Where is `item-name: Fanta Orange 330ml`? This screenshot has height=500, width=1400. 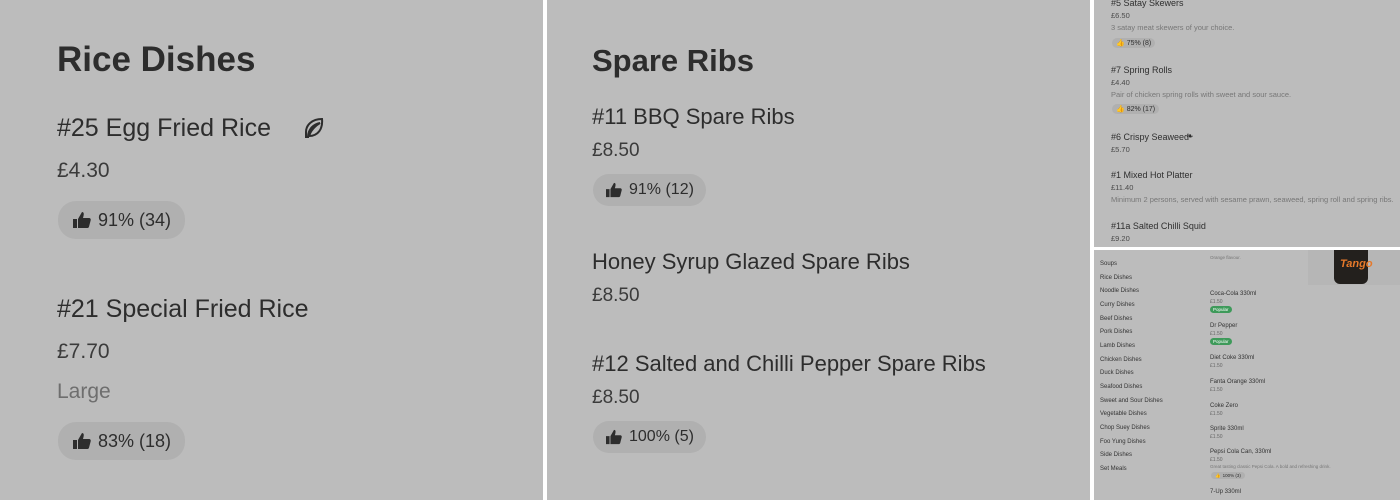
item-name: Fanta Orange 330ml is located at coordinates (1238, 382).